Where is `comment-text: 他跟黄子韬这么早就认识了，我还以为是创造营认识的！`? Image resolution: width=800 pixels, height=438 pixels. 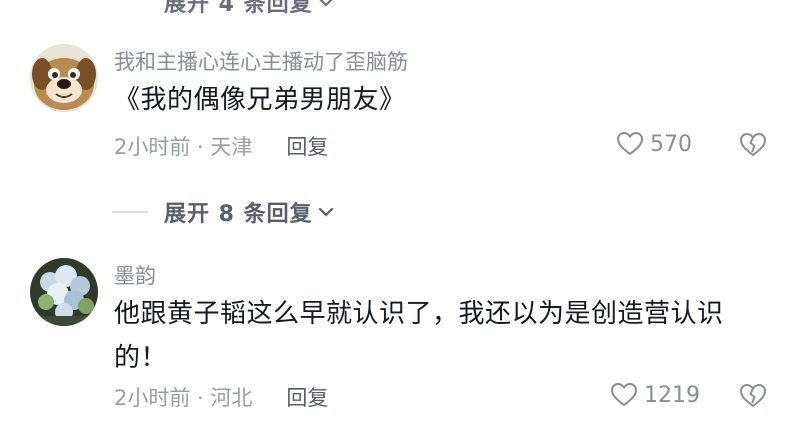 comment-text: 他跟黄子韬这么早就认识了，我还以为是创造营认识的！ is located at coordinates (419, 336).